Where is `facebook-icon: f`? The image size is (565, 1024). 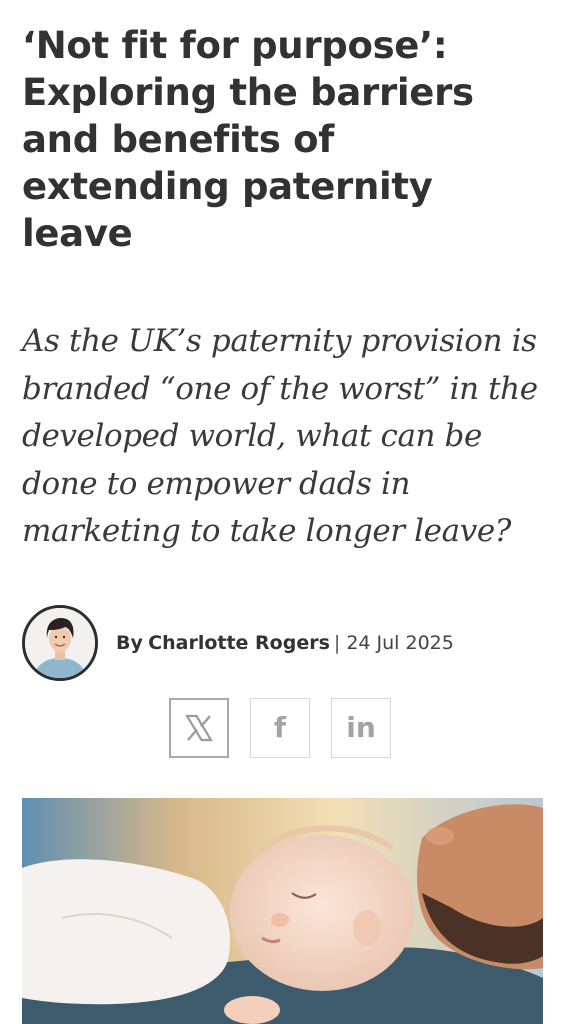
facebook-icon: f is located at coordinates (280, 727).